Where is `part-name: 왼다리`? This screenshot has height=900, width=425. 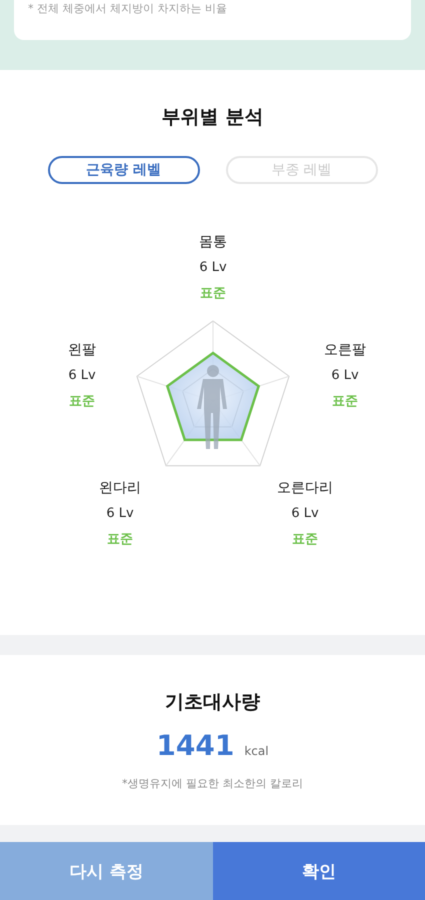 part-name: 왼다리 is located at coordinates (120, 488).